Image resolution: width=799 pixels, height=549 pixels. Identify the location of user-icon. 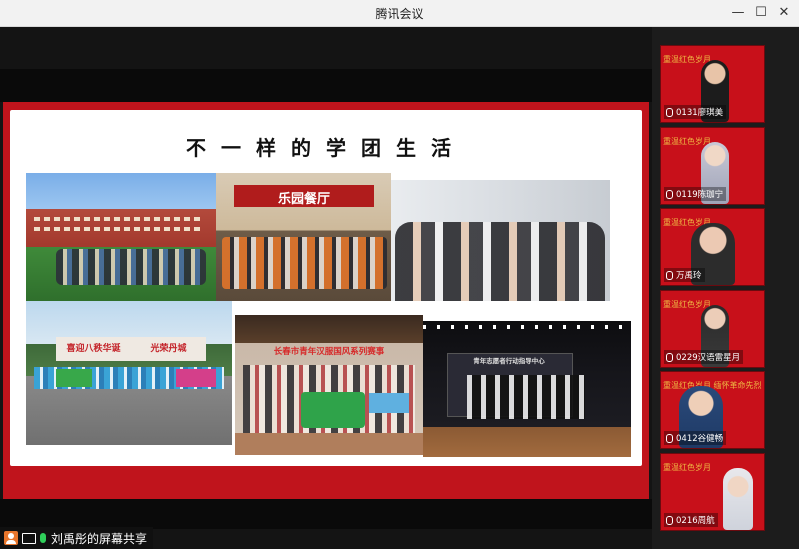
(11, 538).